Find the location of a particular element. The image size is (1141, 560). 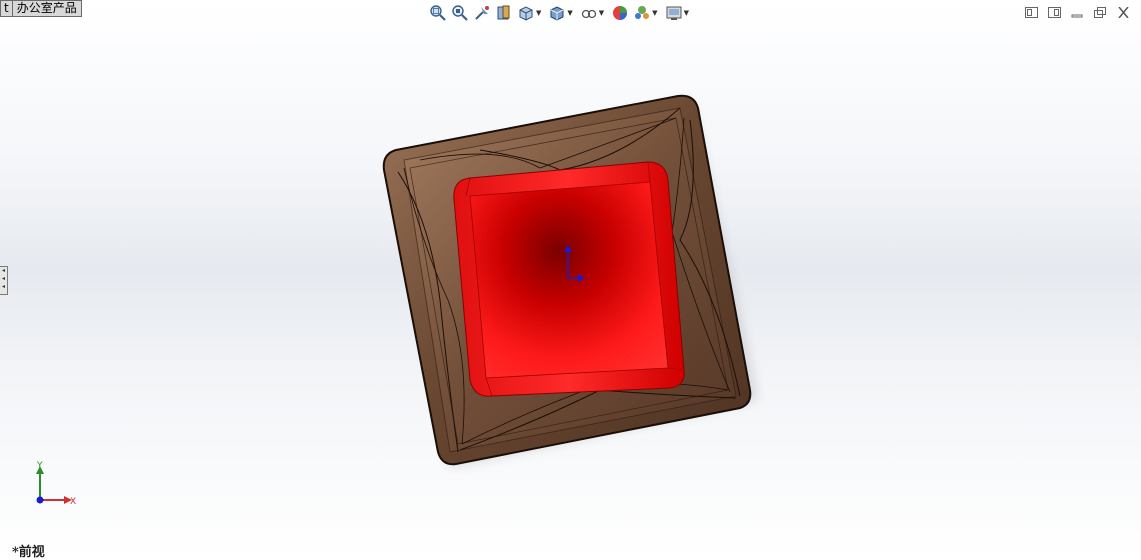

inner-cup is located at coordinates (569, 279).